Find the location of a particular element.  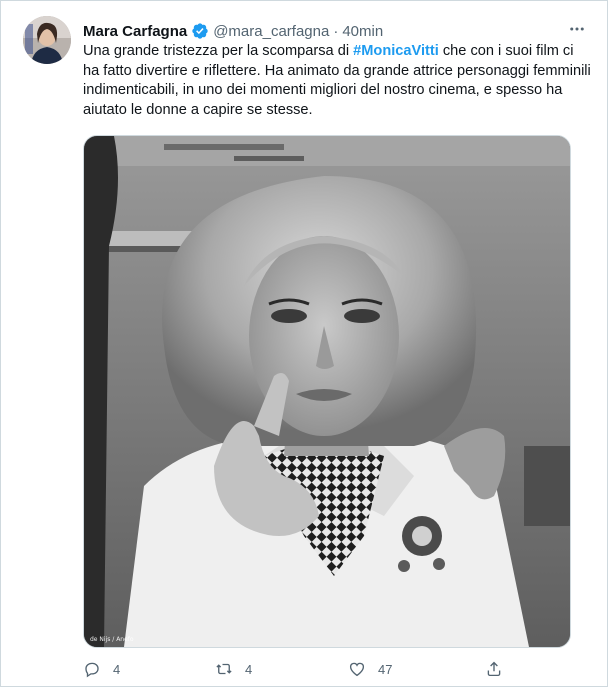

more-options-button is located at coordinates (577, 29).